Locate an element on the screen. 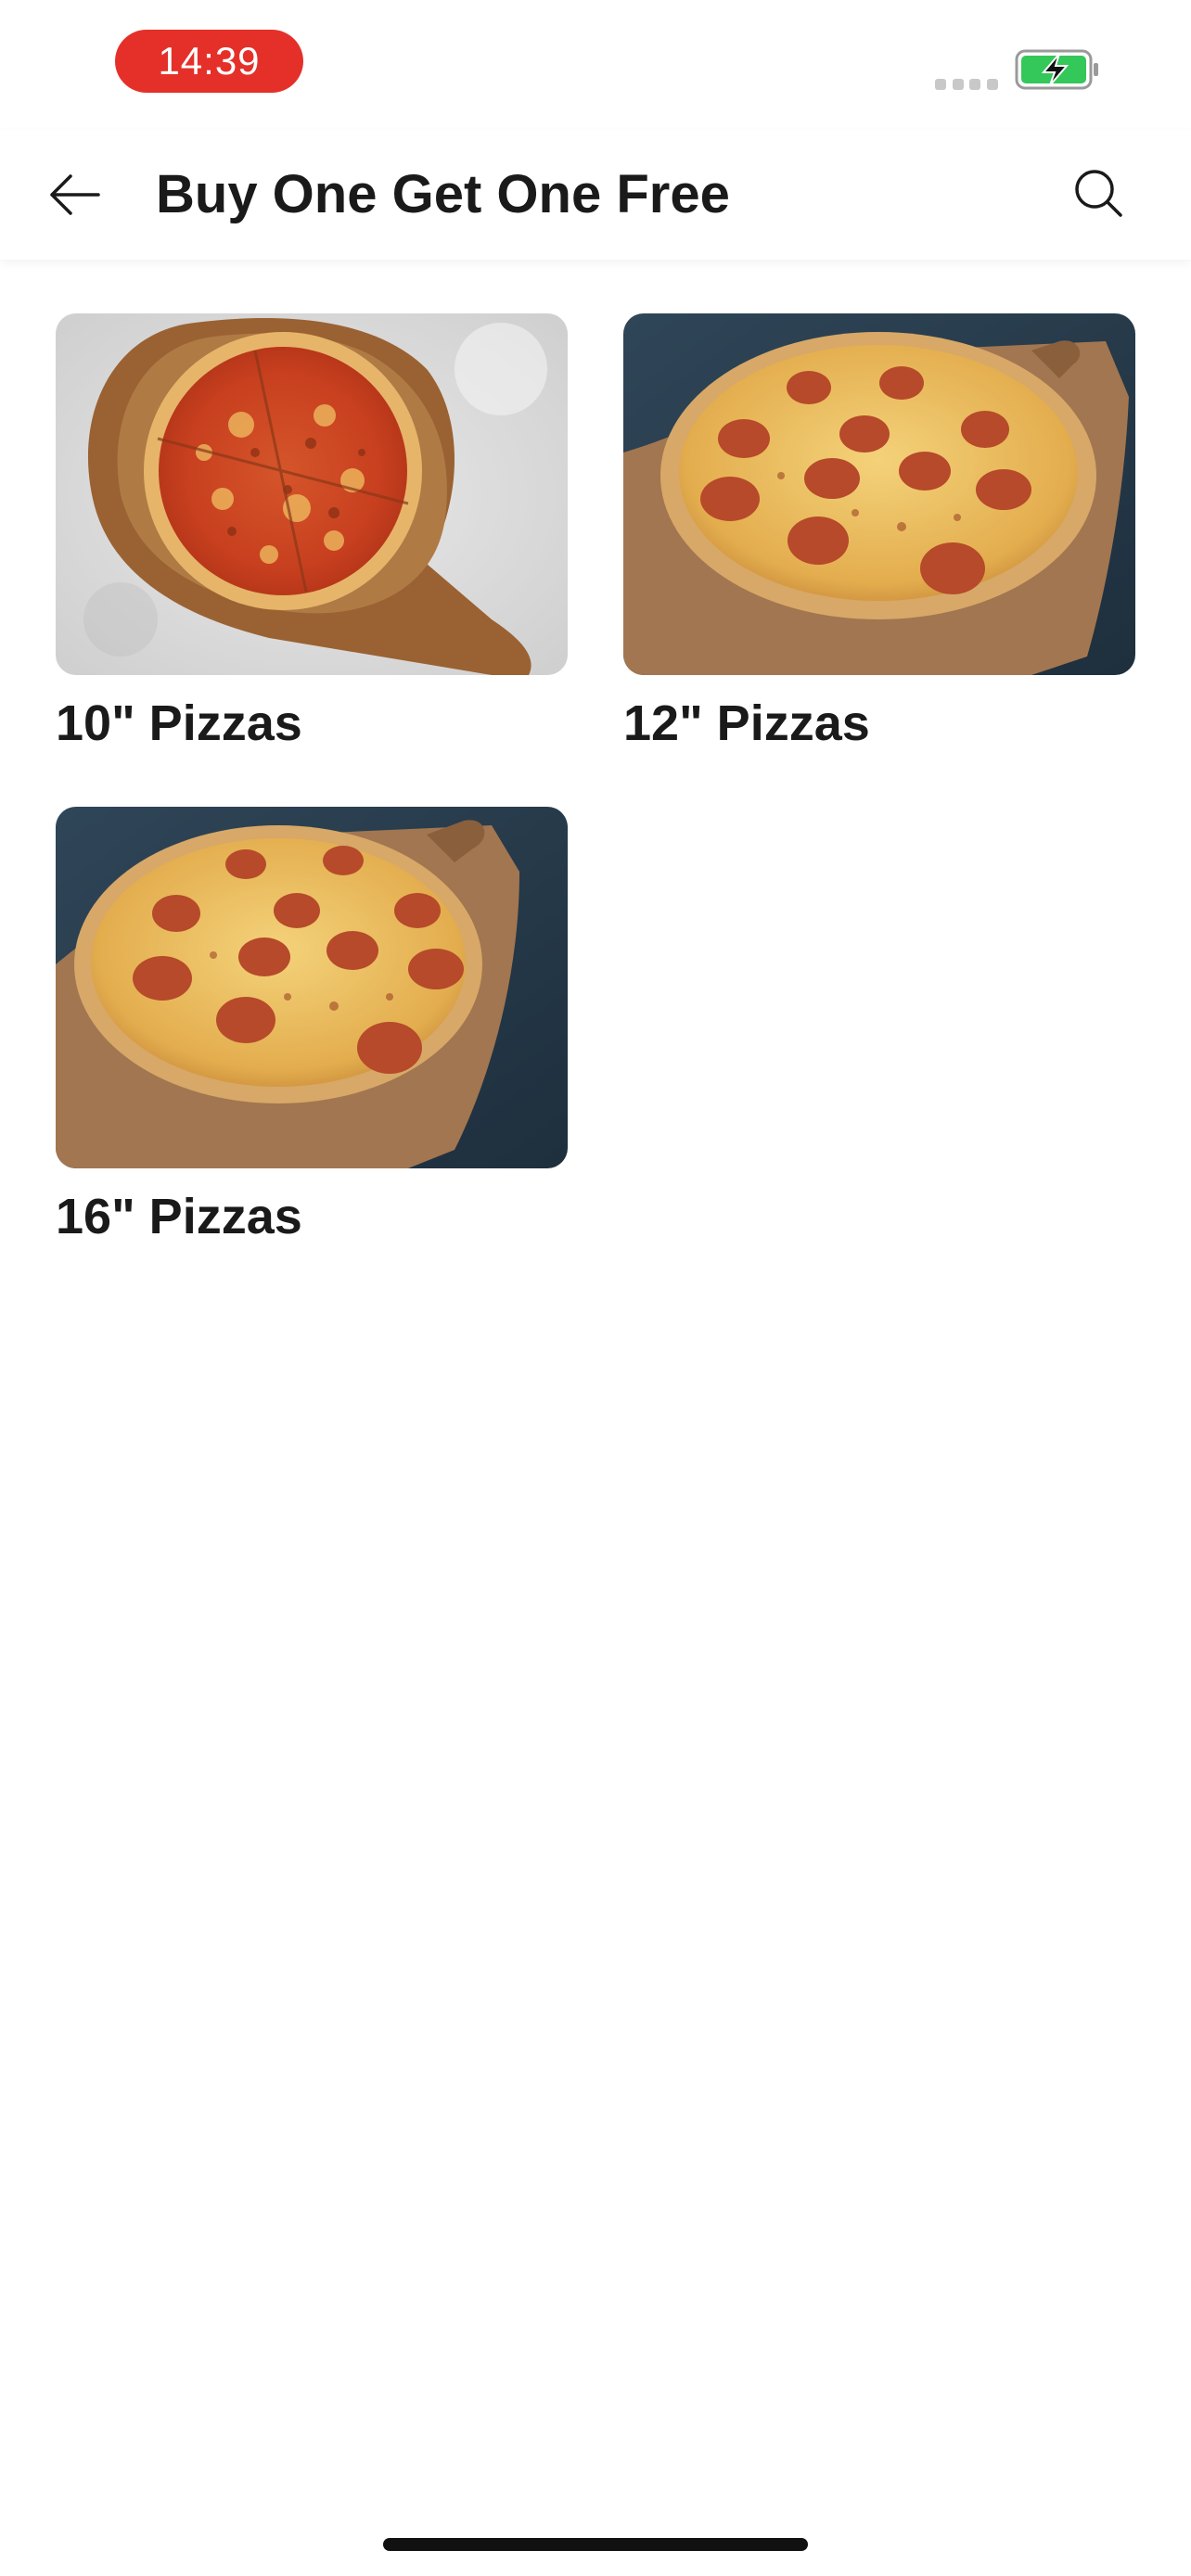  battery-charging-icon is located at coordinates (1056, 69).